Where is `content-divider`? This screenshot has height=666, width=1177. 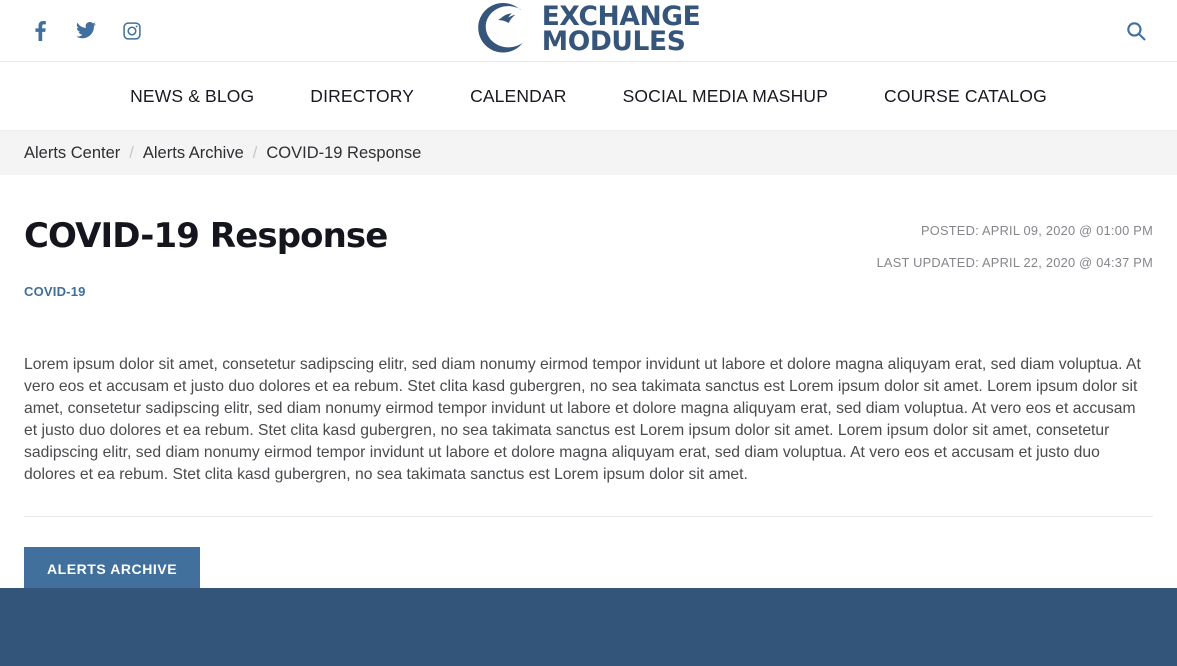 content-divider is located at coordinates (588, 517).